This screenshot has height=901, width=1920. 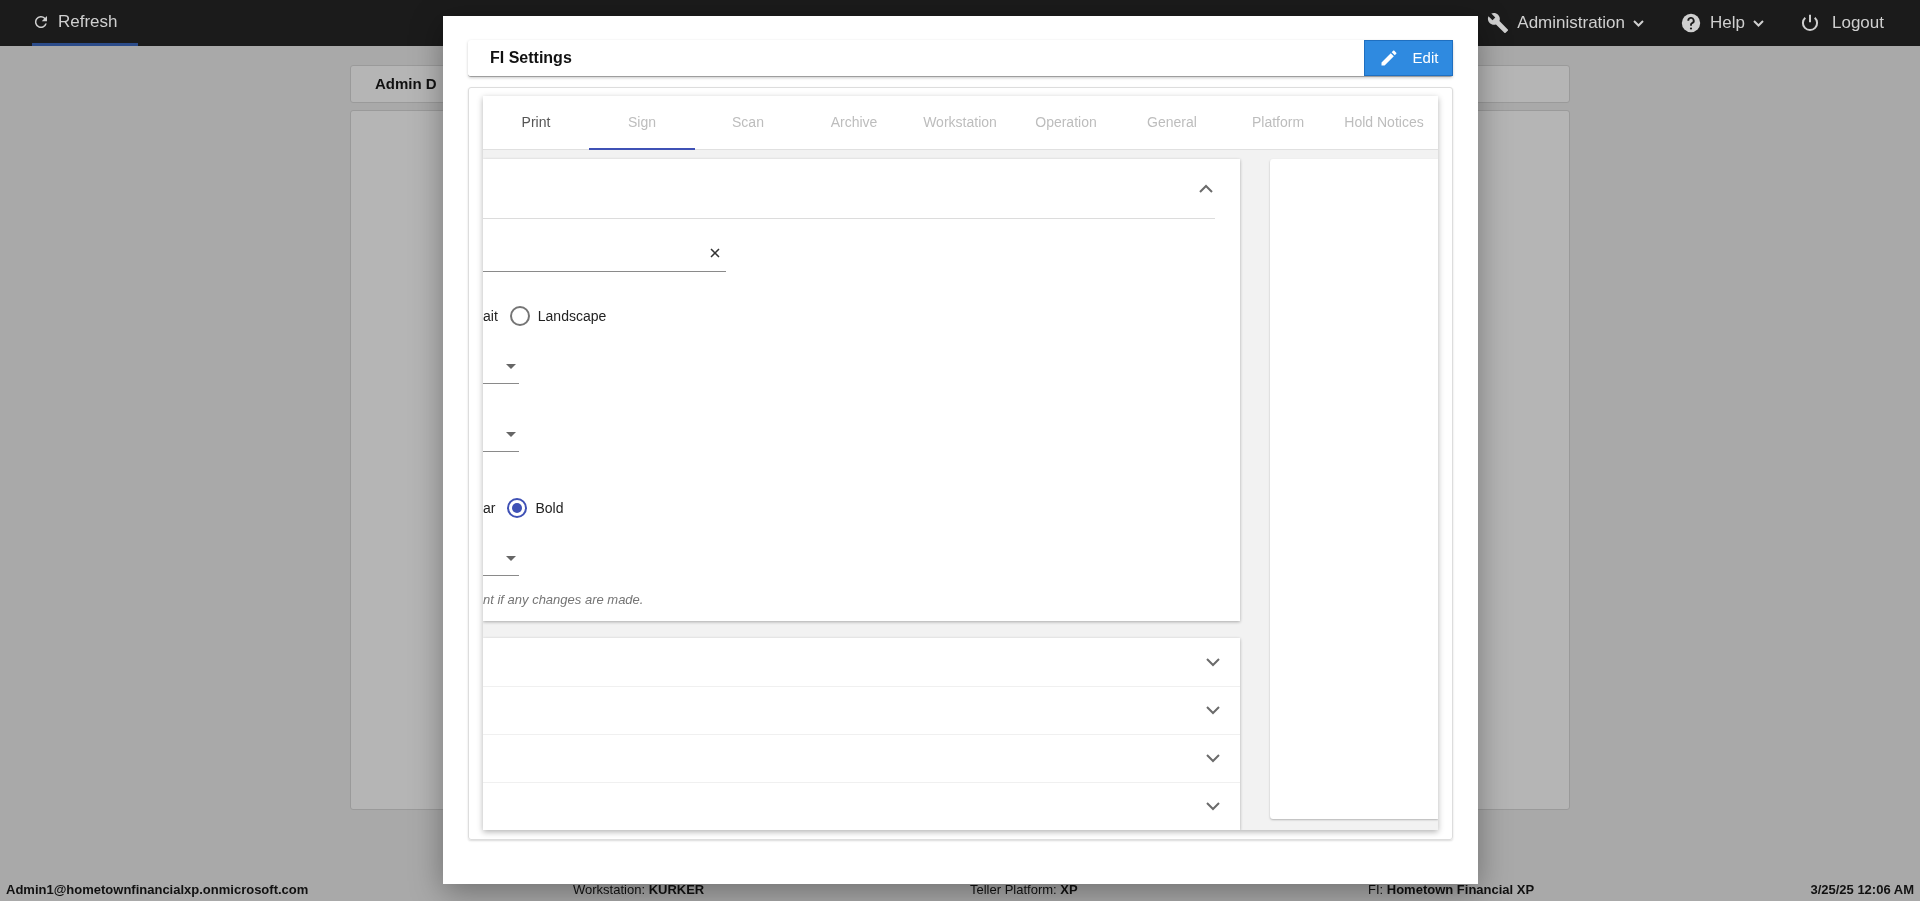 What do you see at coordinates (564, 600) in the screenshot?
I see `note-text: nt if any changes are made.` at bounding box center [564, 600].